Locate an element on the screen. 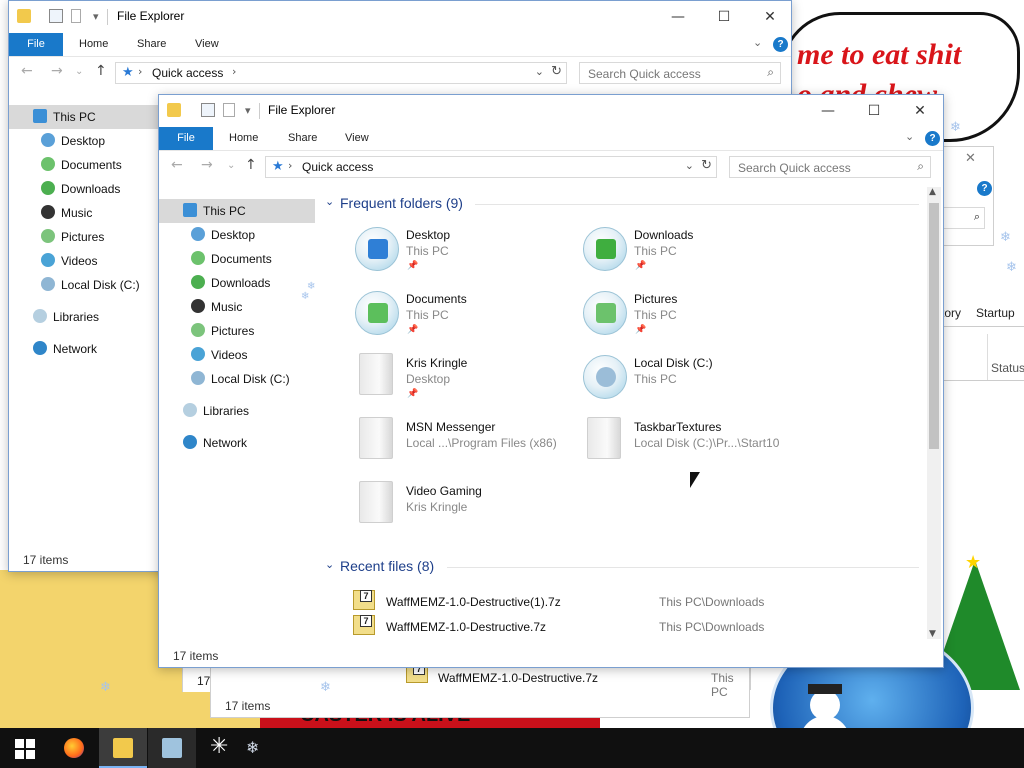  taskbar-firefox is located at coordinates (74, 748).